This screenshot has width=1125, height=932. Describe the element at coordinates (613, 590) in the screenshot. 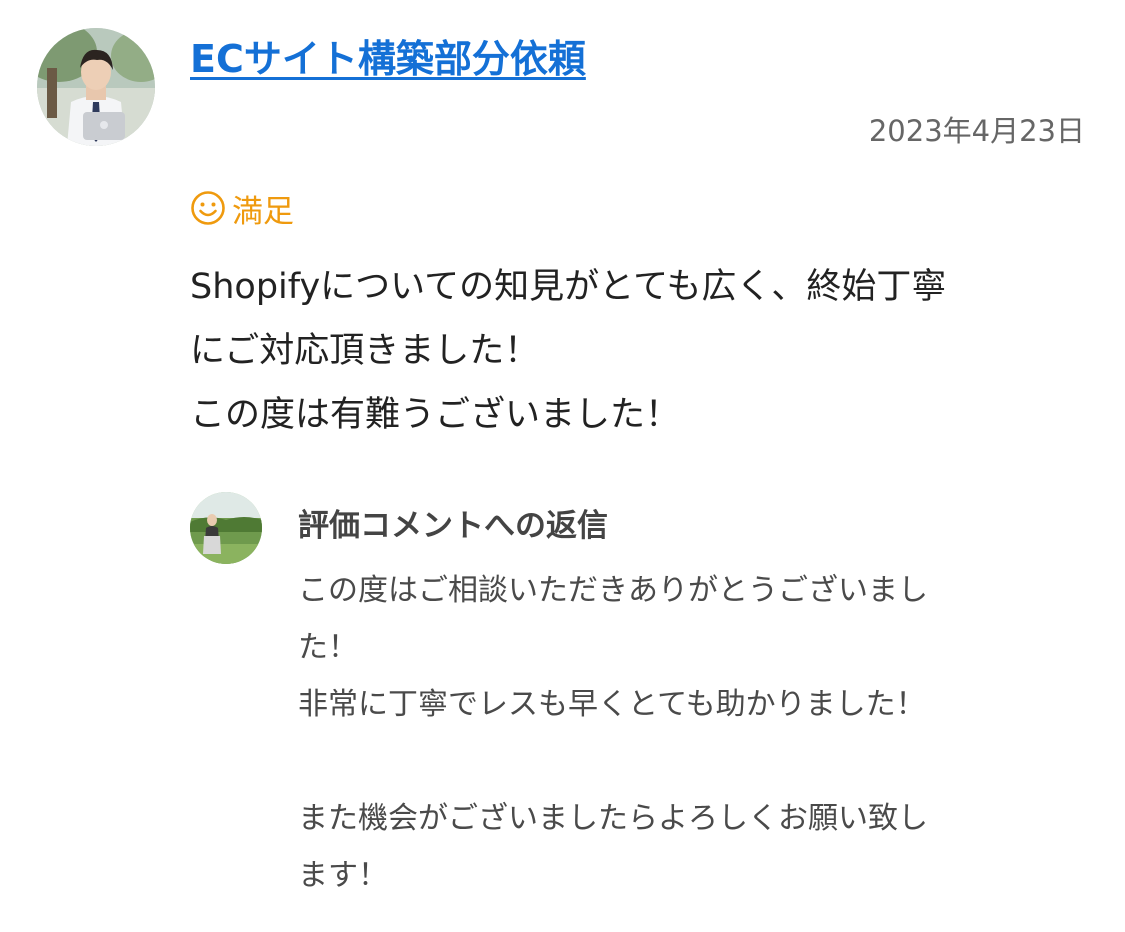

I see `reply-line: この度はご相談いただきありがとうございまし` at that location.